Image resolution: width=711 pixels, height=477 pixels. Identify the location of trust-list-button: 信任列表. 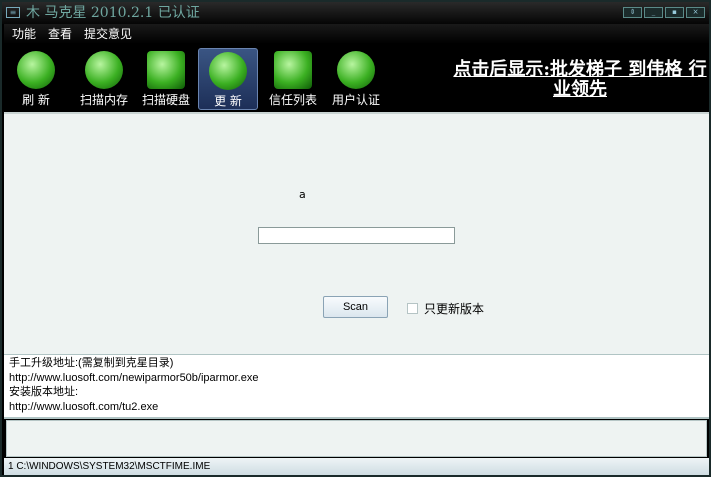
(293, 79).